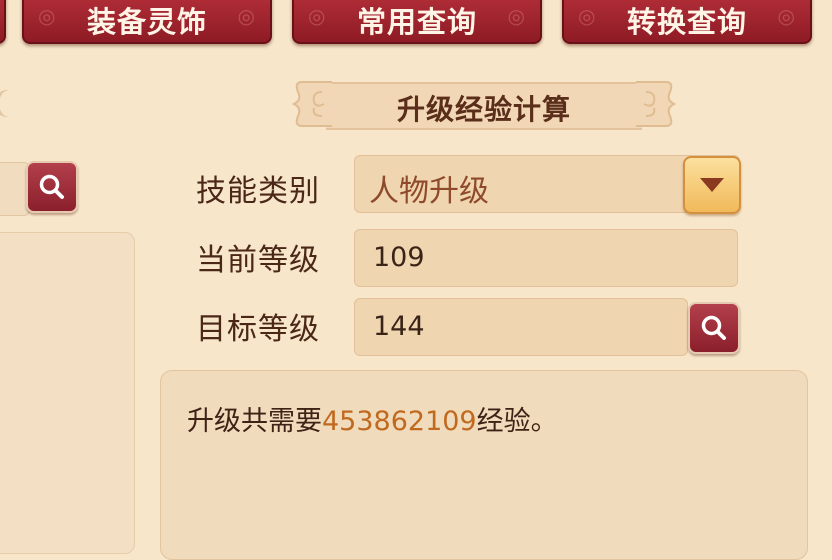 The width and height of the screenshot is (832, 560). I want to click on result-prefix: 升级共需要, so click(254, 421).